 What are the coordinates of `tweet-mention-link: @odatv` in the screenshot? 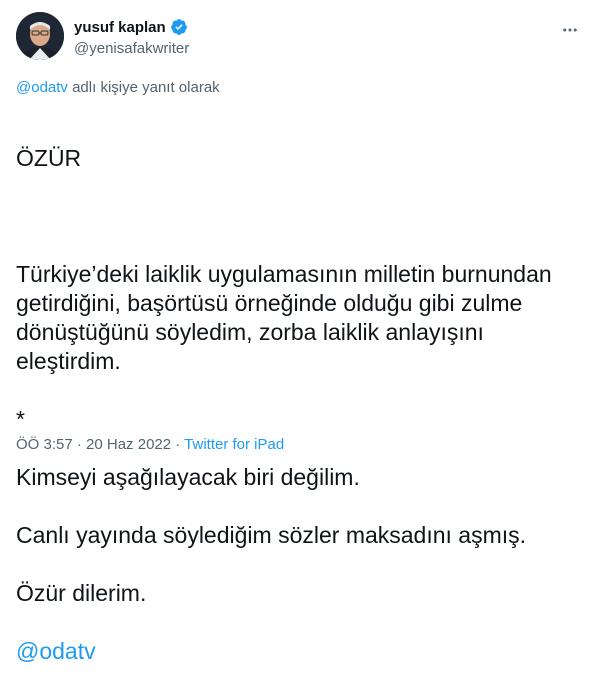 It's located at (301, 651).